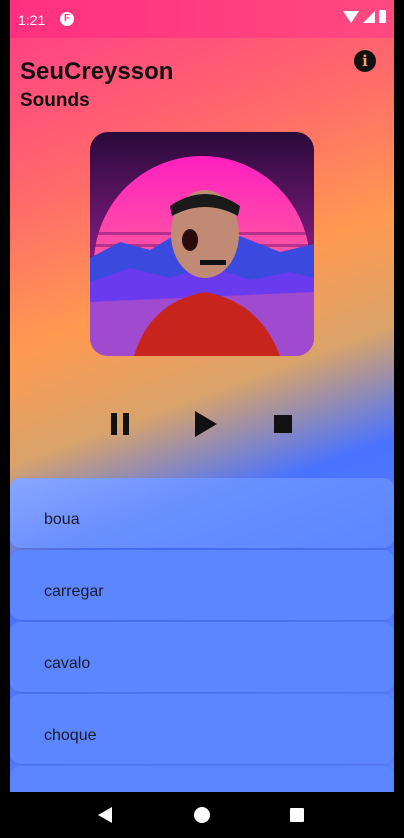  What do you see at coordinates (62, 519) in the screenshot?
I see `sound-item-label: boua` at bounding box center [62, 519].